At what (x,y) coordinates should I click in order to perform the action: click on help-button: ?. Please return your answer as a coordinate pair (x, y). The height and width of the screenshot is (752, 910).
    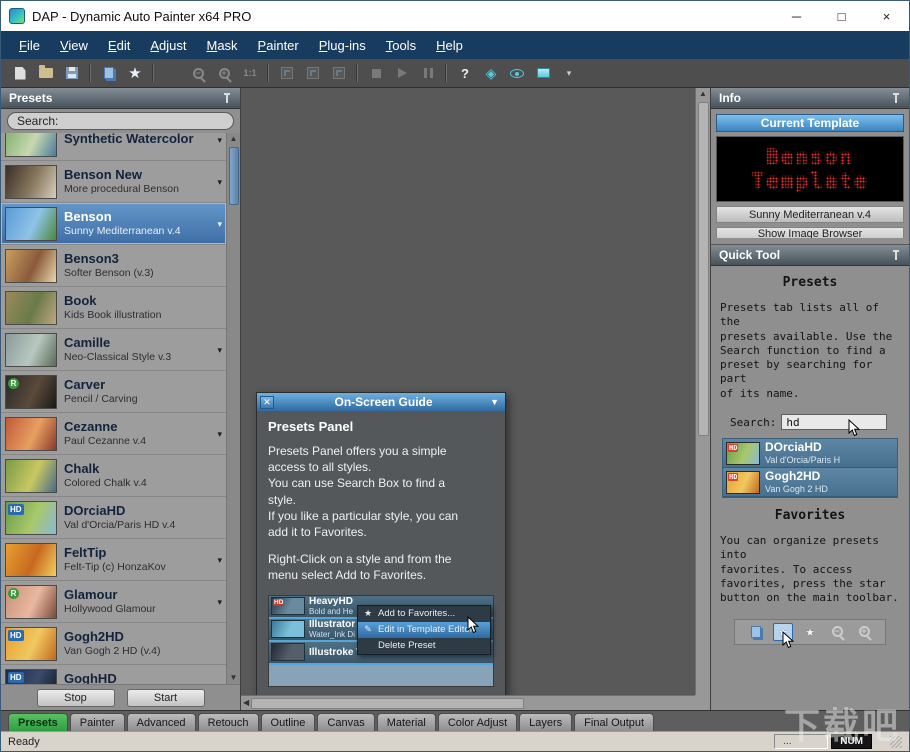
    Looking at the image, I should click on (465, 73).